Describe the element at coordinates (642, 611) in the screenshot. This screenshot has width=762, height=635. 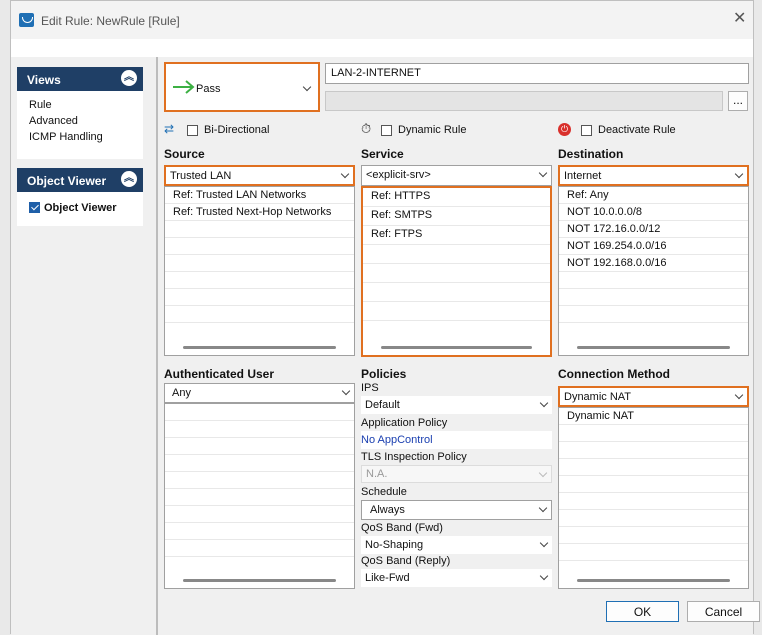
I see `ok-button: OK` at that location.